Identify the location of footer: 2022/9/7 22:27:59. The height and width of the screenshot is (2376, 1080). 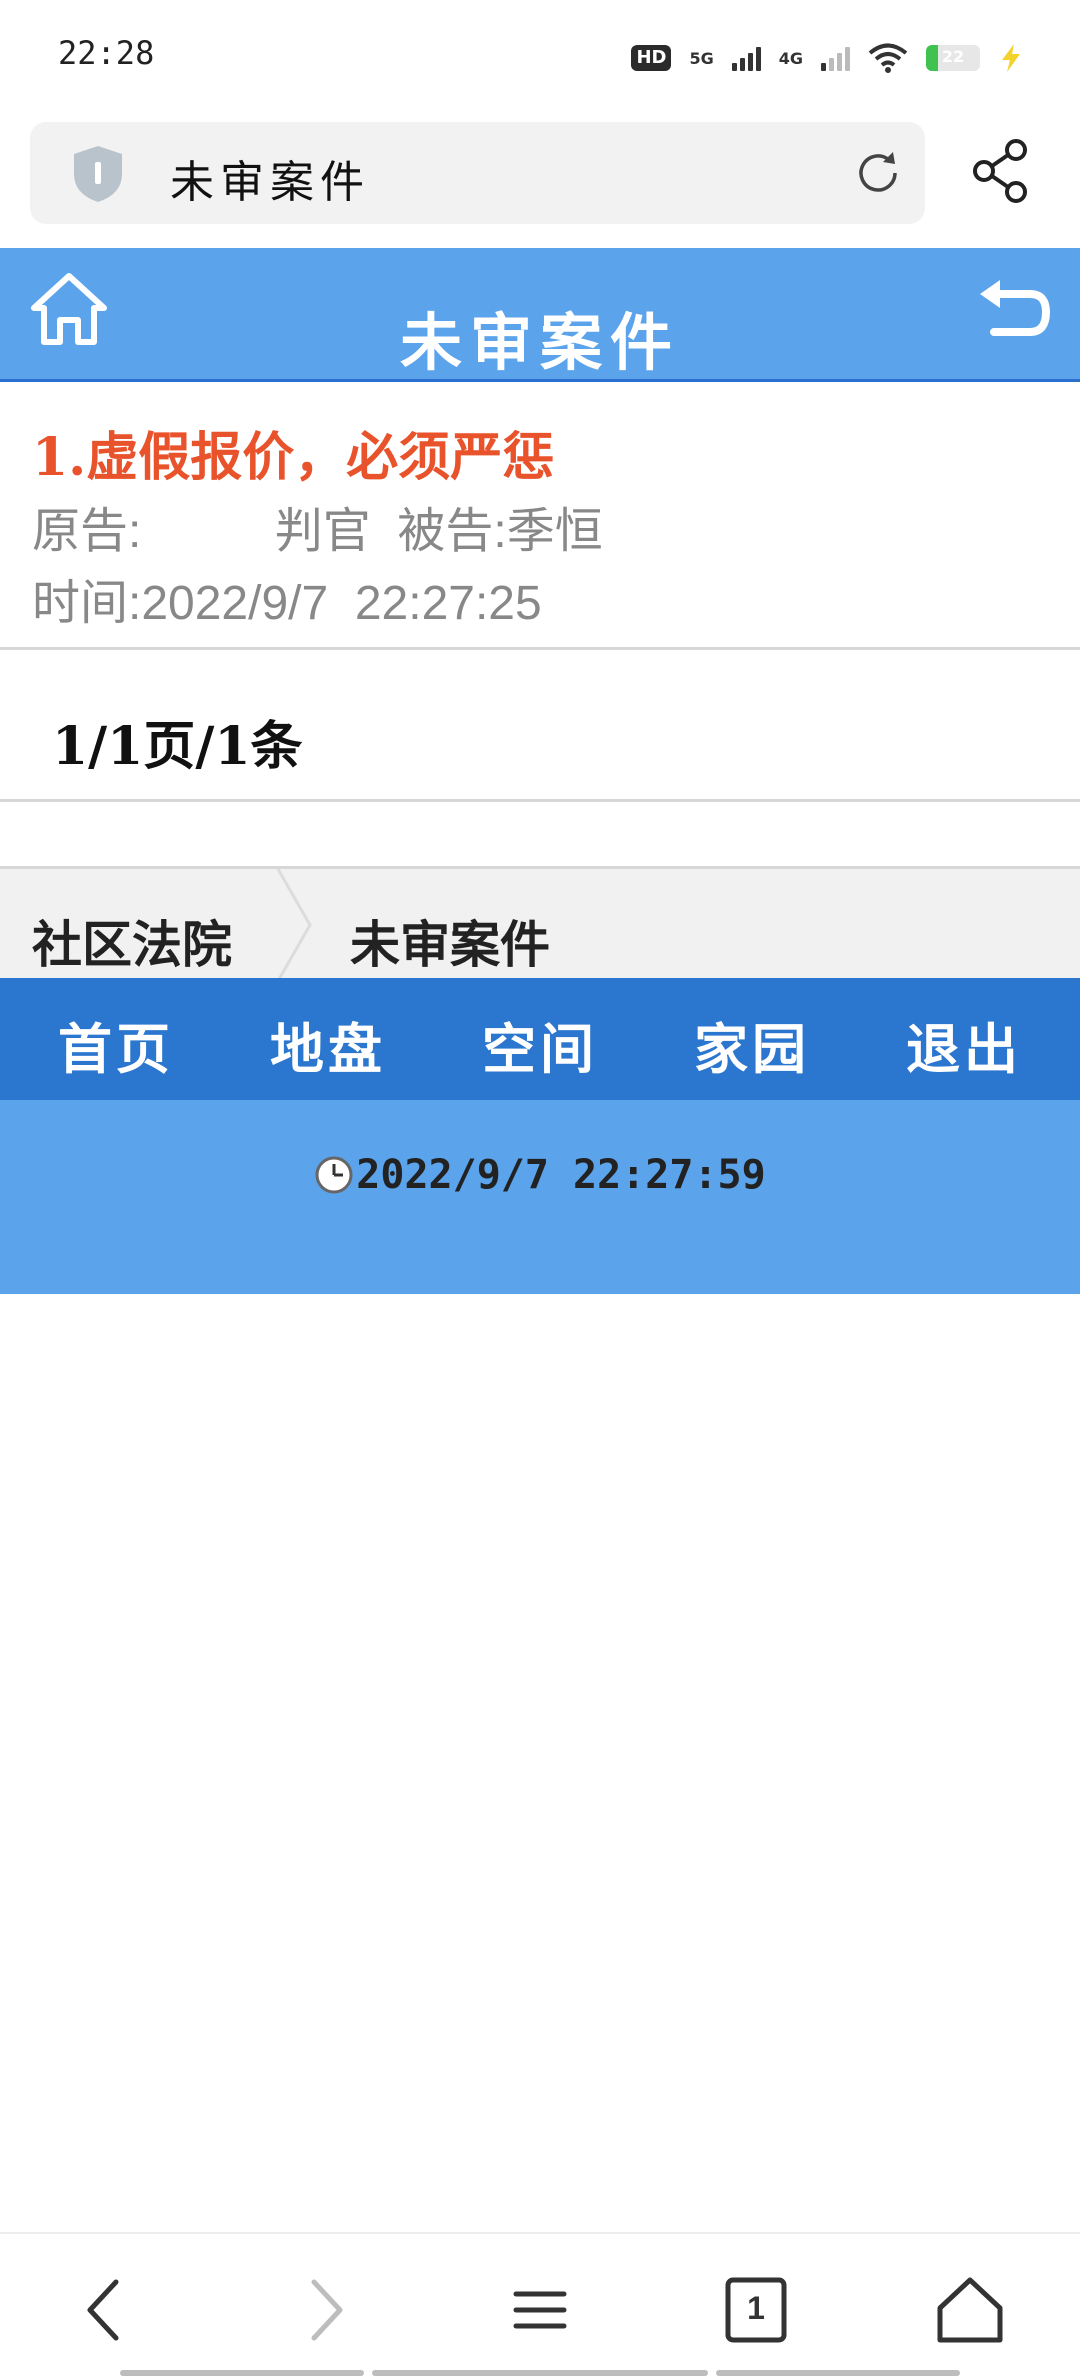
(540, 1197).